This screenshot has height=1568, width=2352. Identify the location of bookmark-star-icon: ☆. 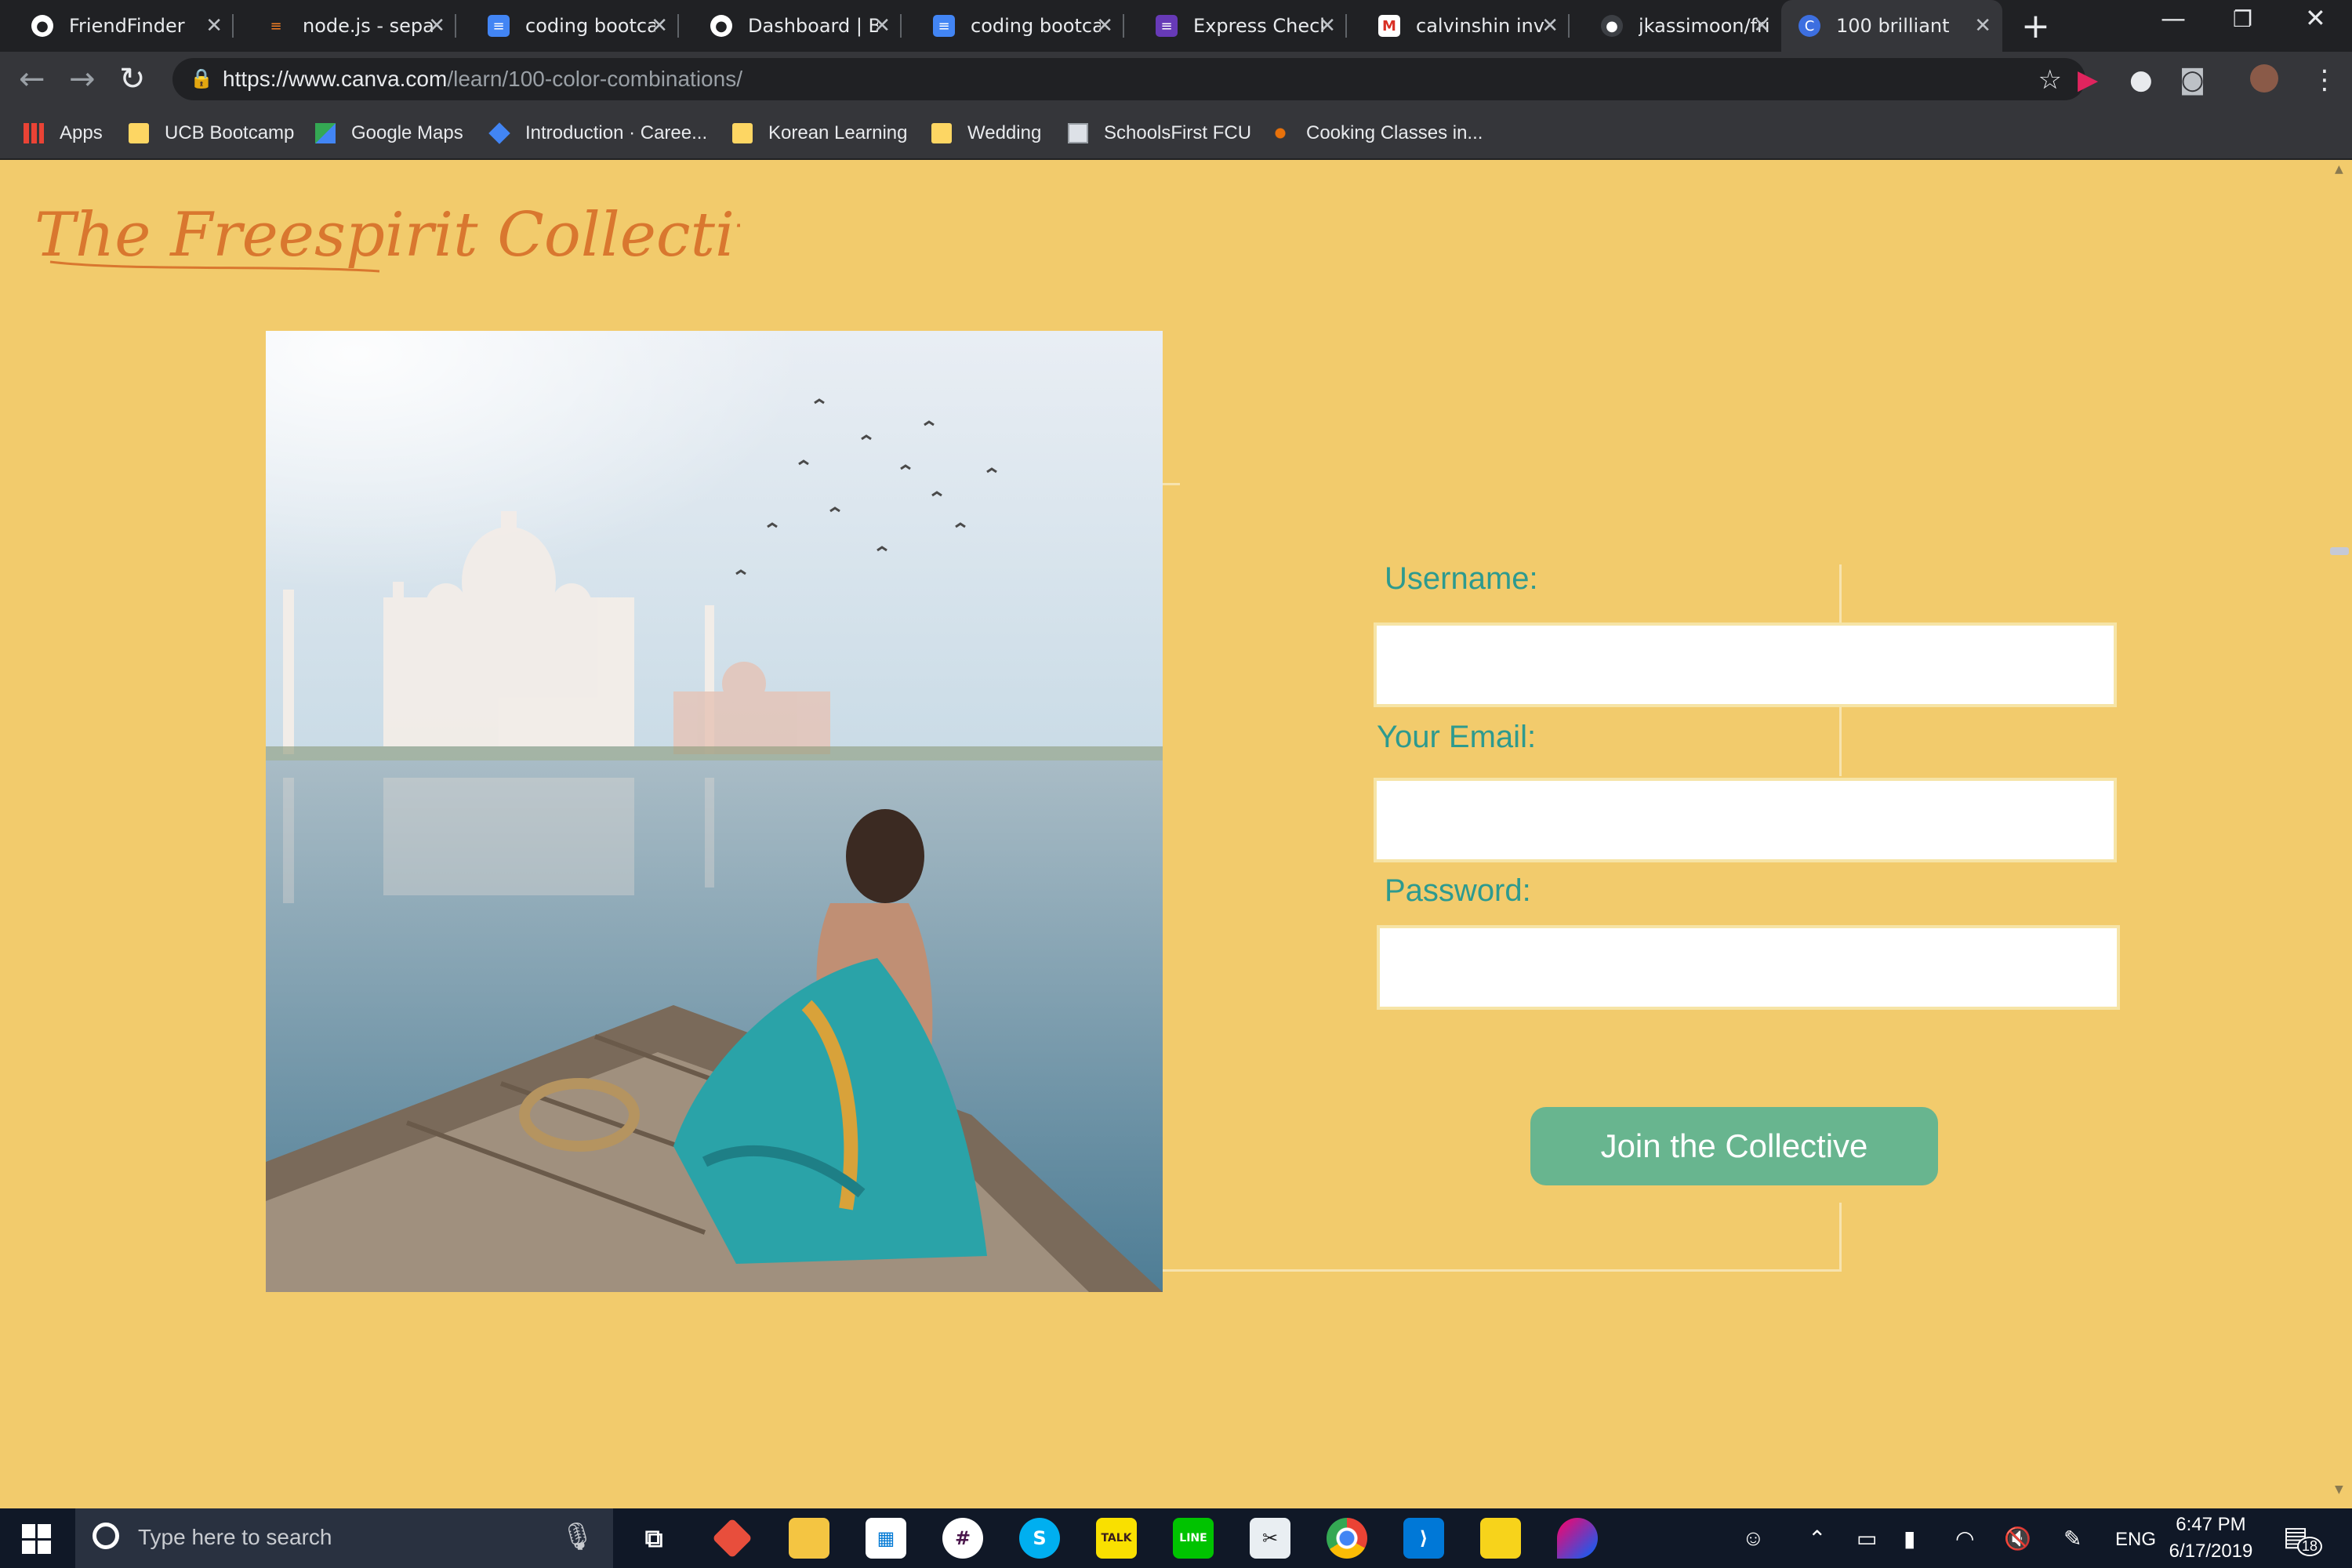
(2050, 80).